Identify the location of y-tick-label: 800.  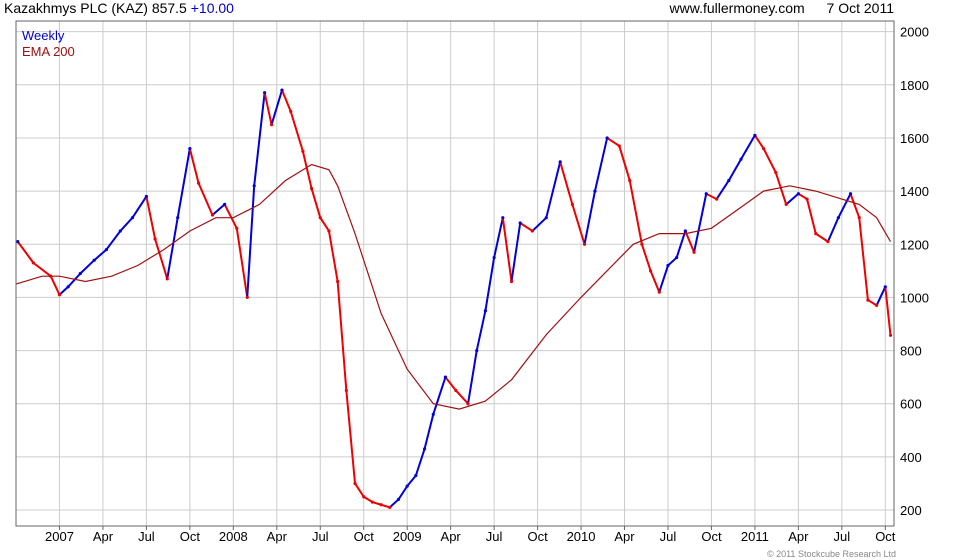
(911, 351).